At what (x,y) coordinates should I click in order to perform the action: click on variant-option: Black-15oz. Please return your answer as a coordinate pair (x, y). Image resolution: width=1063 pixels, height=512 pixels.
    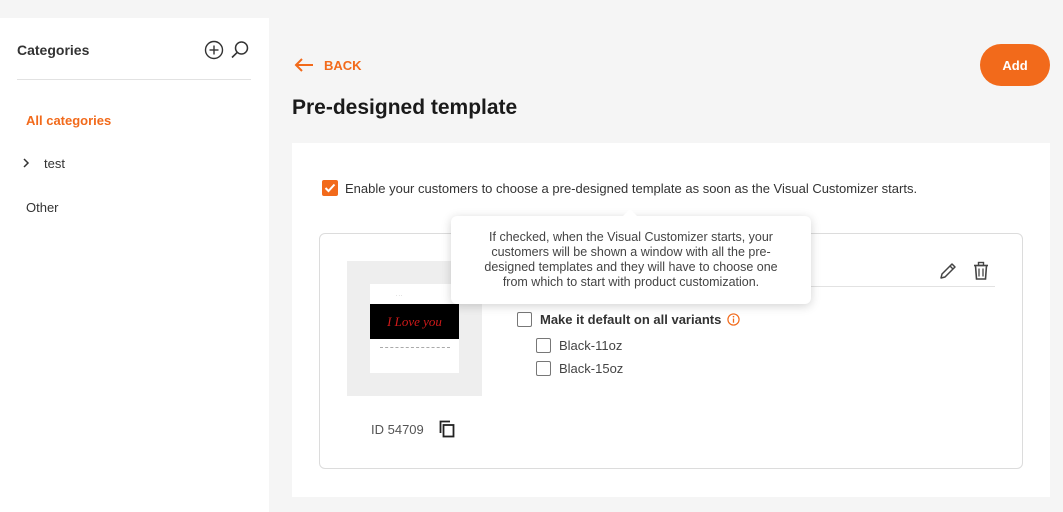
    Looking at the image, I should click on (579, 368).